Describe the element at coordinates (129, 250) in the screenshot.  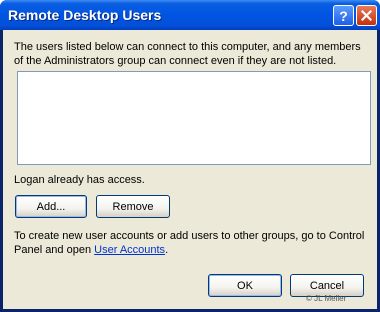
I see `user-accounts-link: User Accounts` at that location.